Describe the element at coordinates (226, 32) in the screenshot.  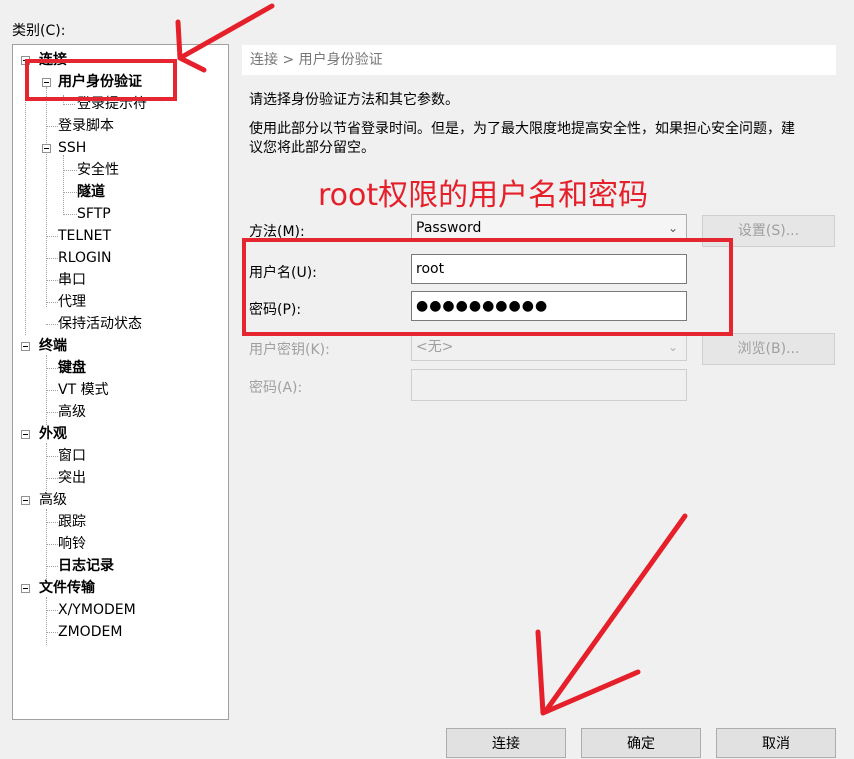
I see `arrow-line` at that location.